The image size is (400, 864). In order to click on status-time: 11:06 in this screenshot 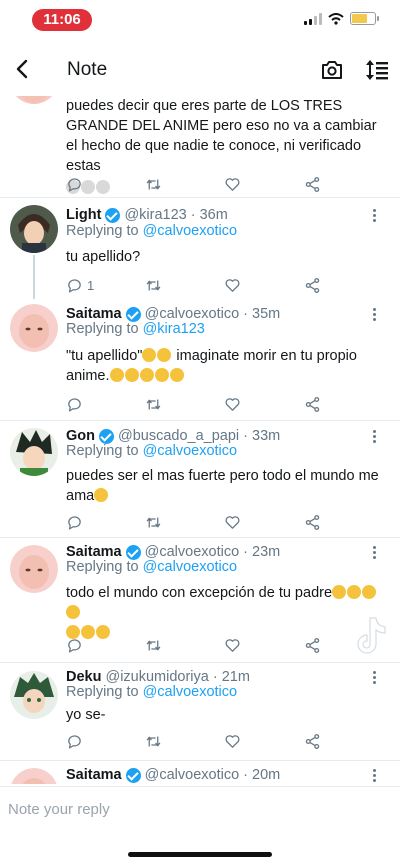, I will do `click(62, 20)`.